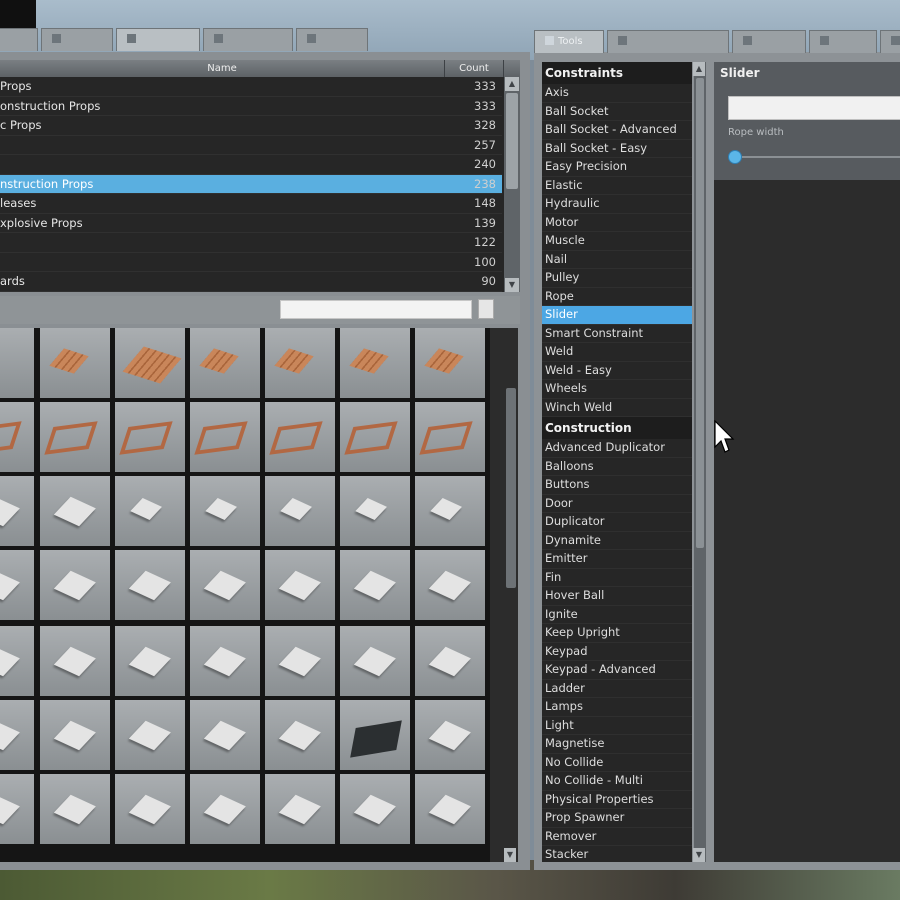 This screenshot has height=900, width=900. What do you see at coordinates (617, 485) in the screenshot?
I see `tool-item: Buttons` at bounding box center [617, 485].